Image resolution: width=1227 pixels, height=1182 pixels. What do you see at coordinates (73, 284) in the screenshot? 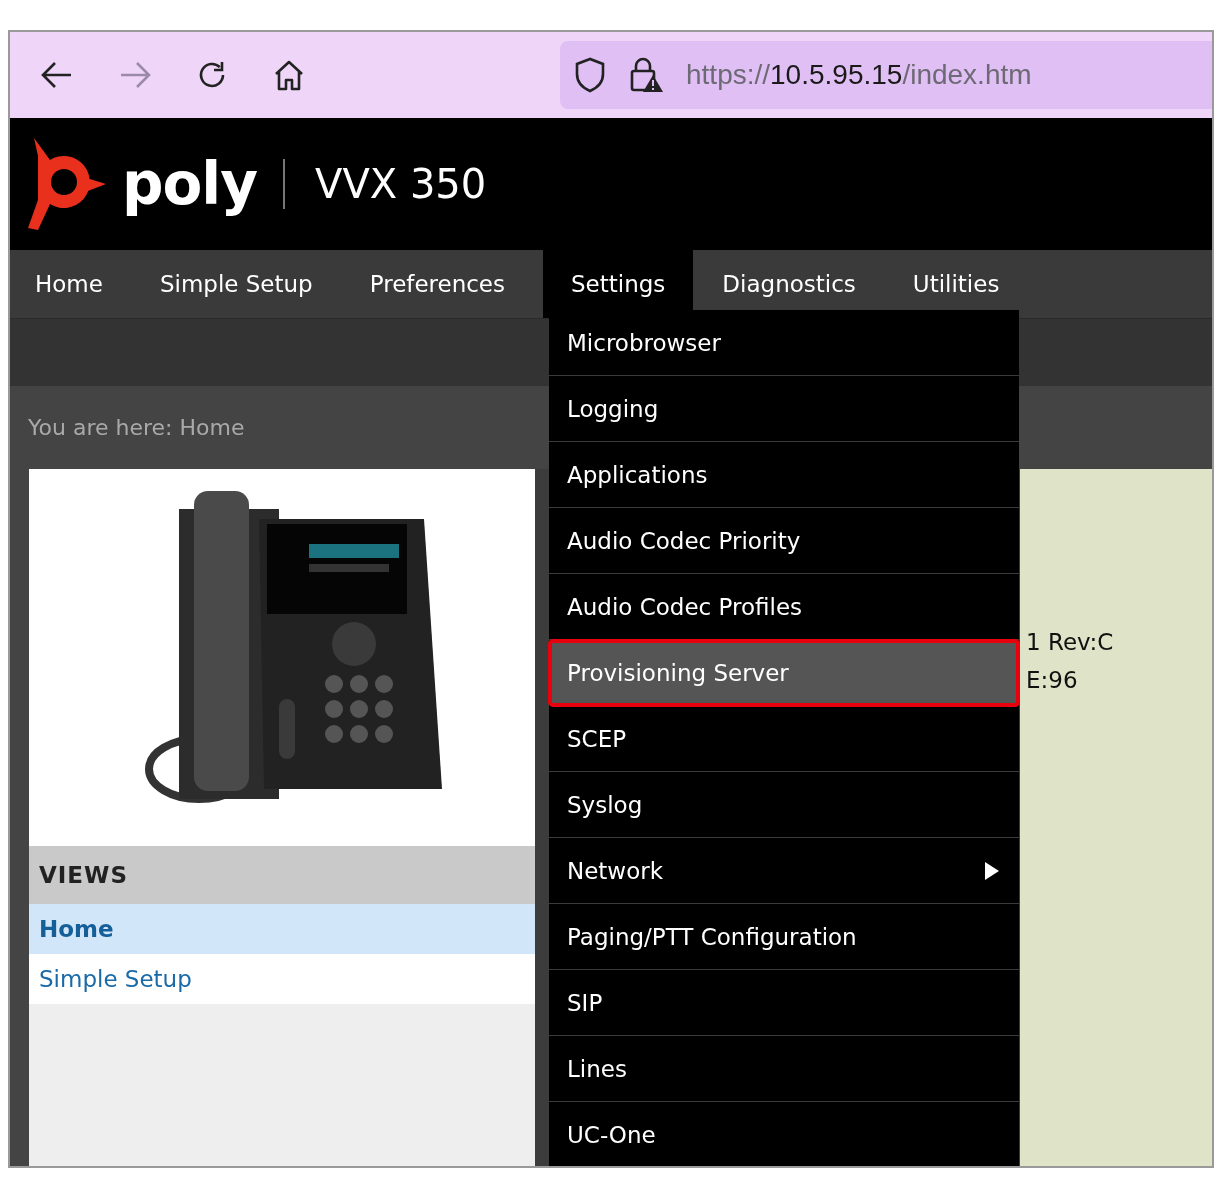
I see `nav-tab: Home` at bounding box center [73, 284].